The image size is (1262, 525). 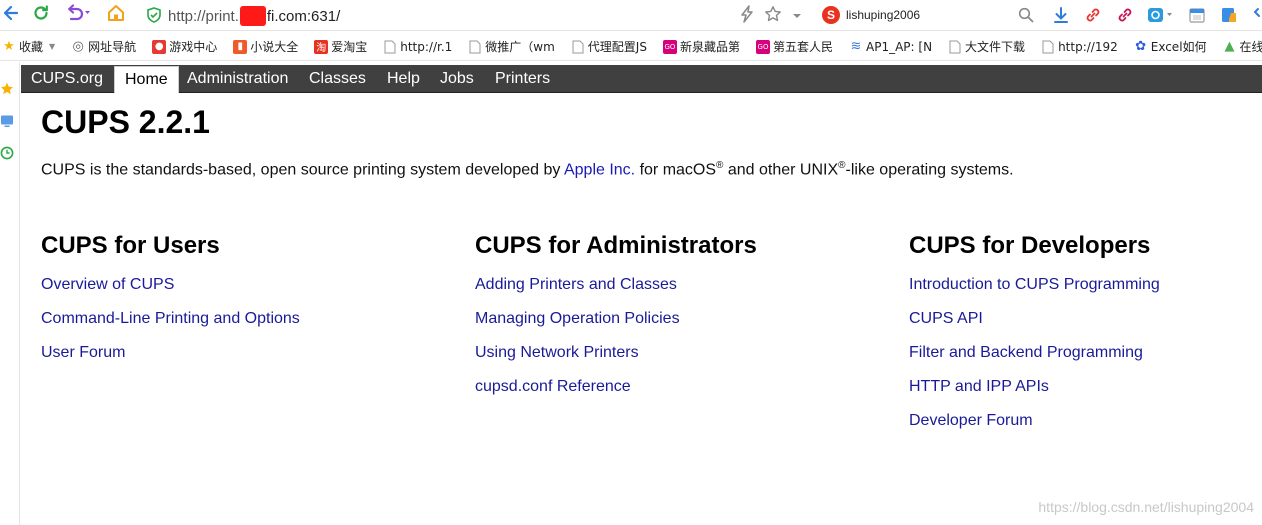 I want to click on list-item: CUPS API, so click(x=1085, y=319).